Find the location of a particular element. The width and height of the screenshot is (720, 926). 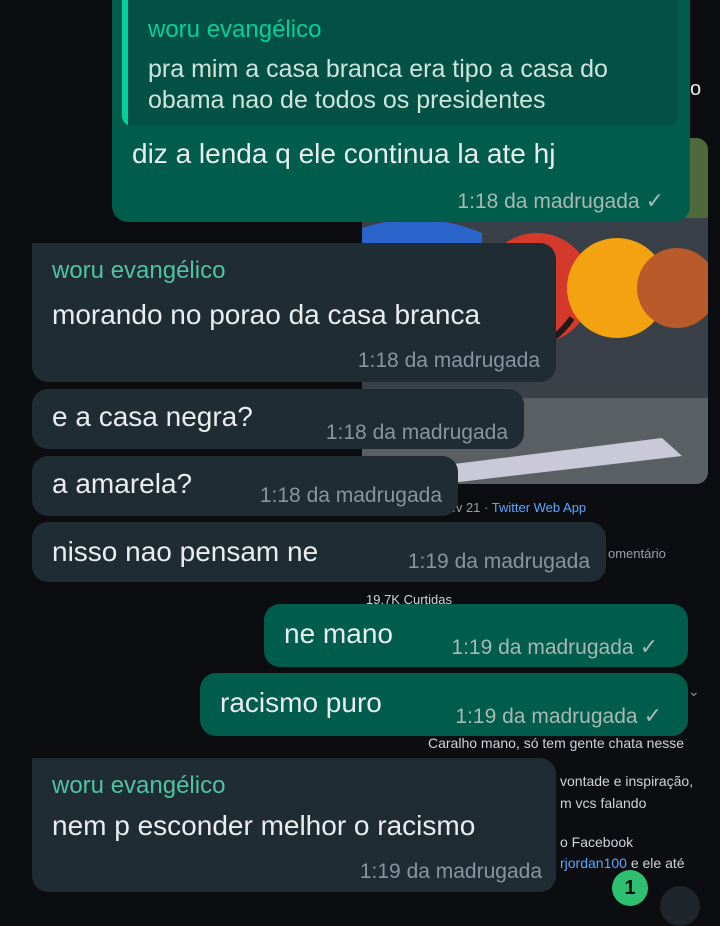

tweet-meta: fev 21 · Twitter Web App is located at coordinates (516, 507).